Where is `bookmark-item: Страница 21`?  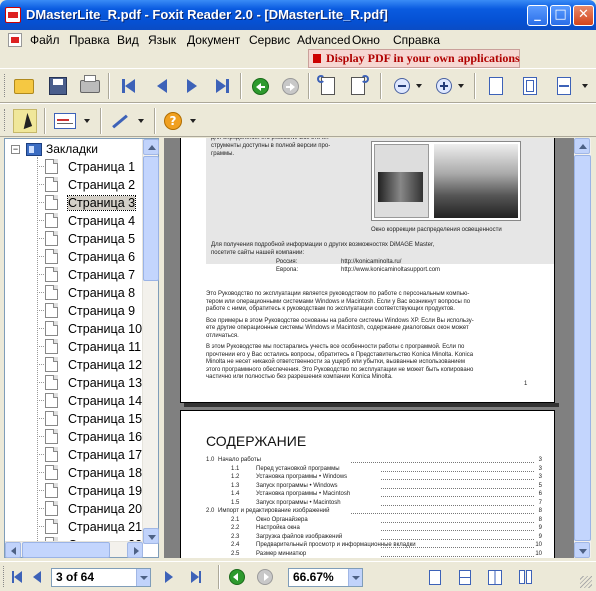
bookmark-item: Страница 21 is located at coordinates (89, 526).